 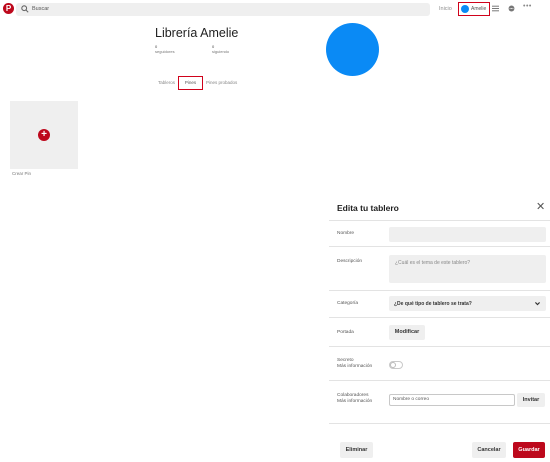 What do you see at coordinates (368, 208) in the screenshot?
I see `edit-board-title: Edita tu tablero` at bounding box center [368, 208].